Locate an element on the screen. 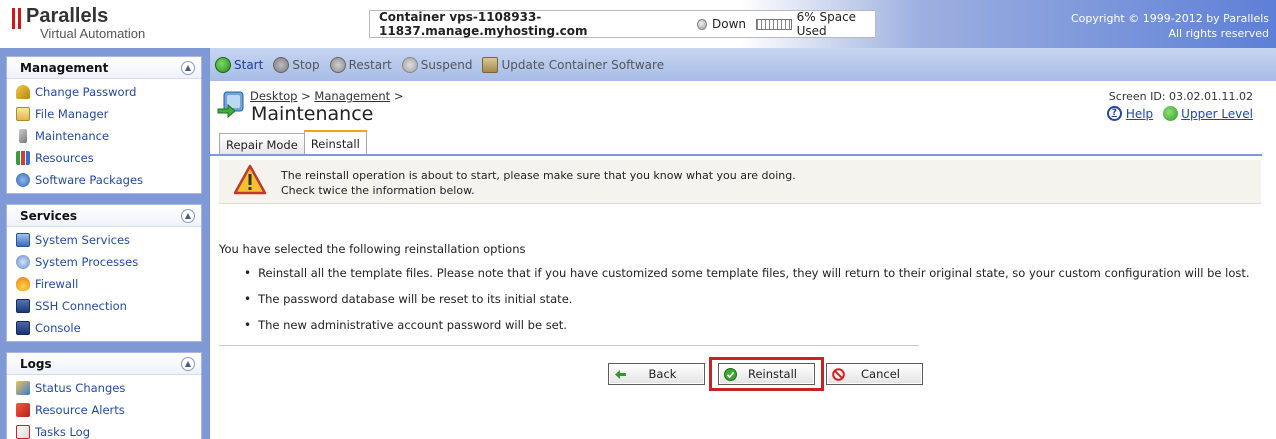  sidebar-item-system-processes: System Processes is located at coordinates (104, 262).